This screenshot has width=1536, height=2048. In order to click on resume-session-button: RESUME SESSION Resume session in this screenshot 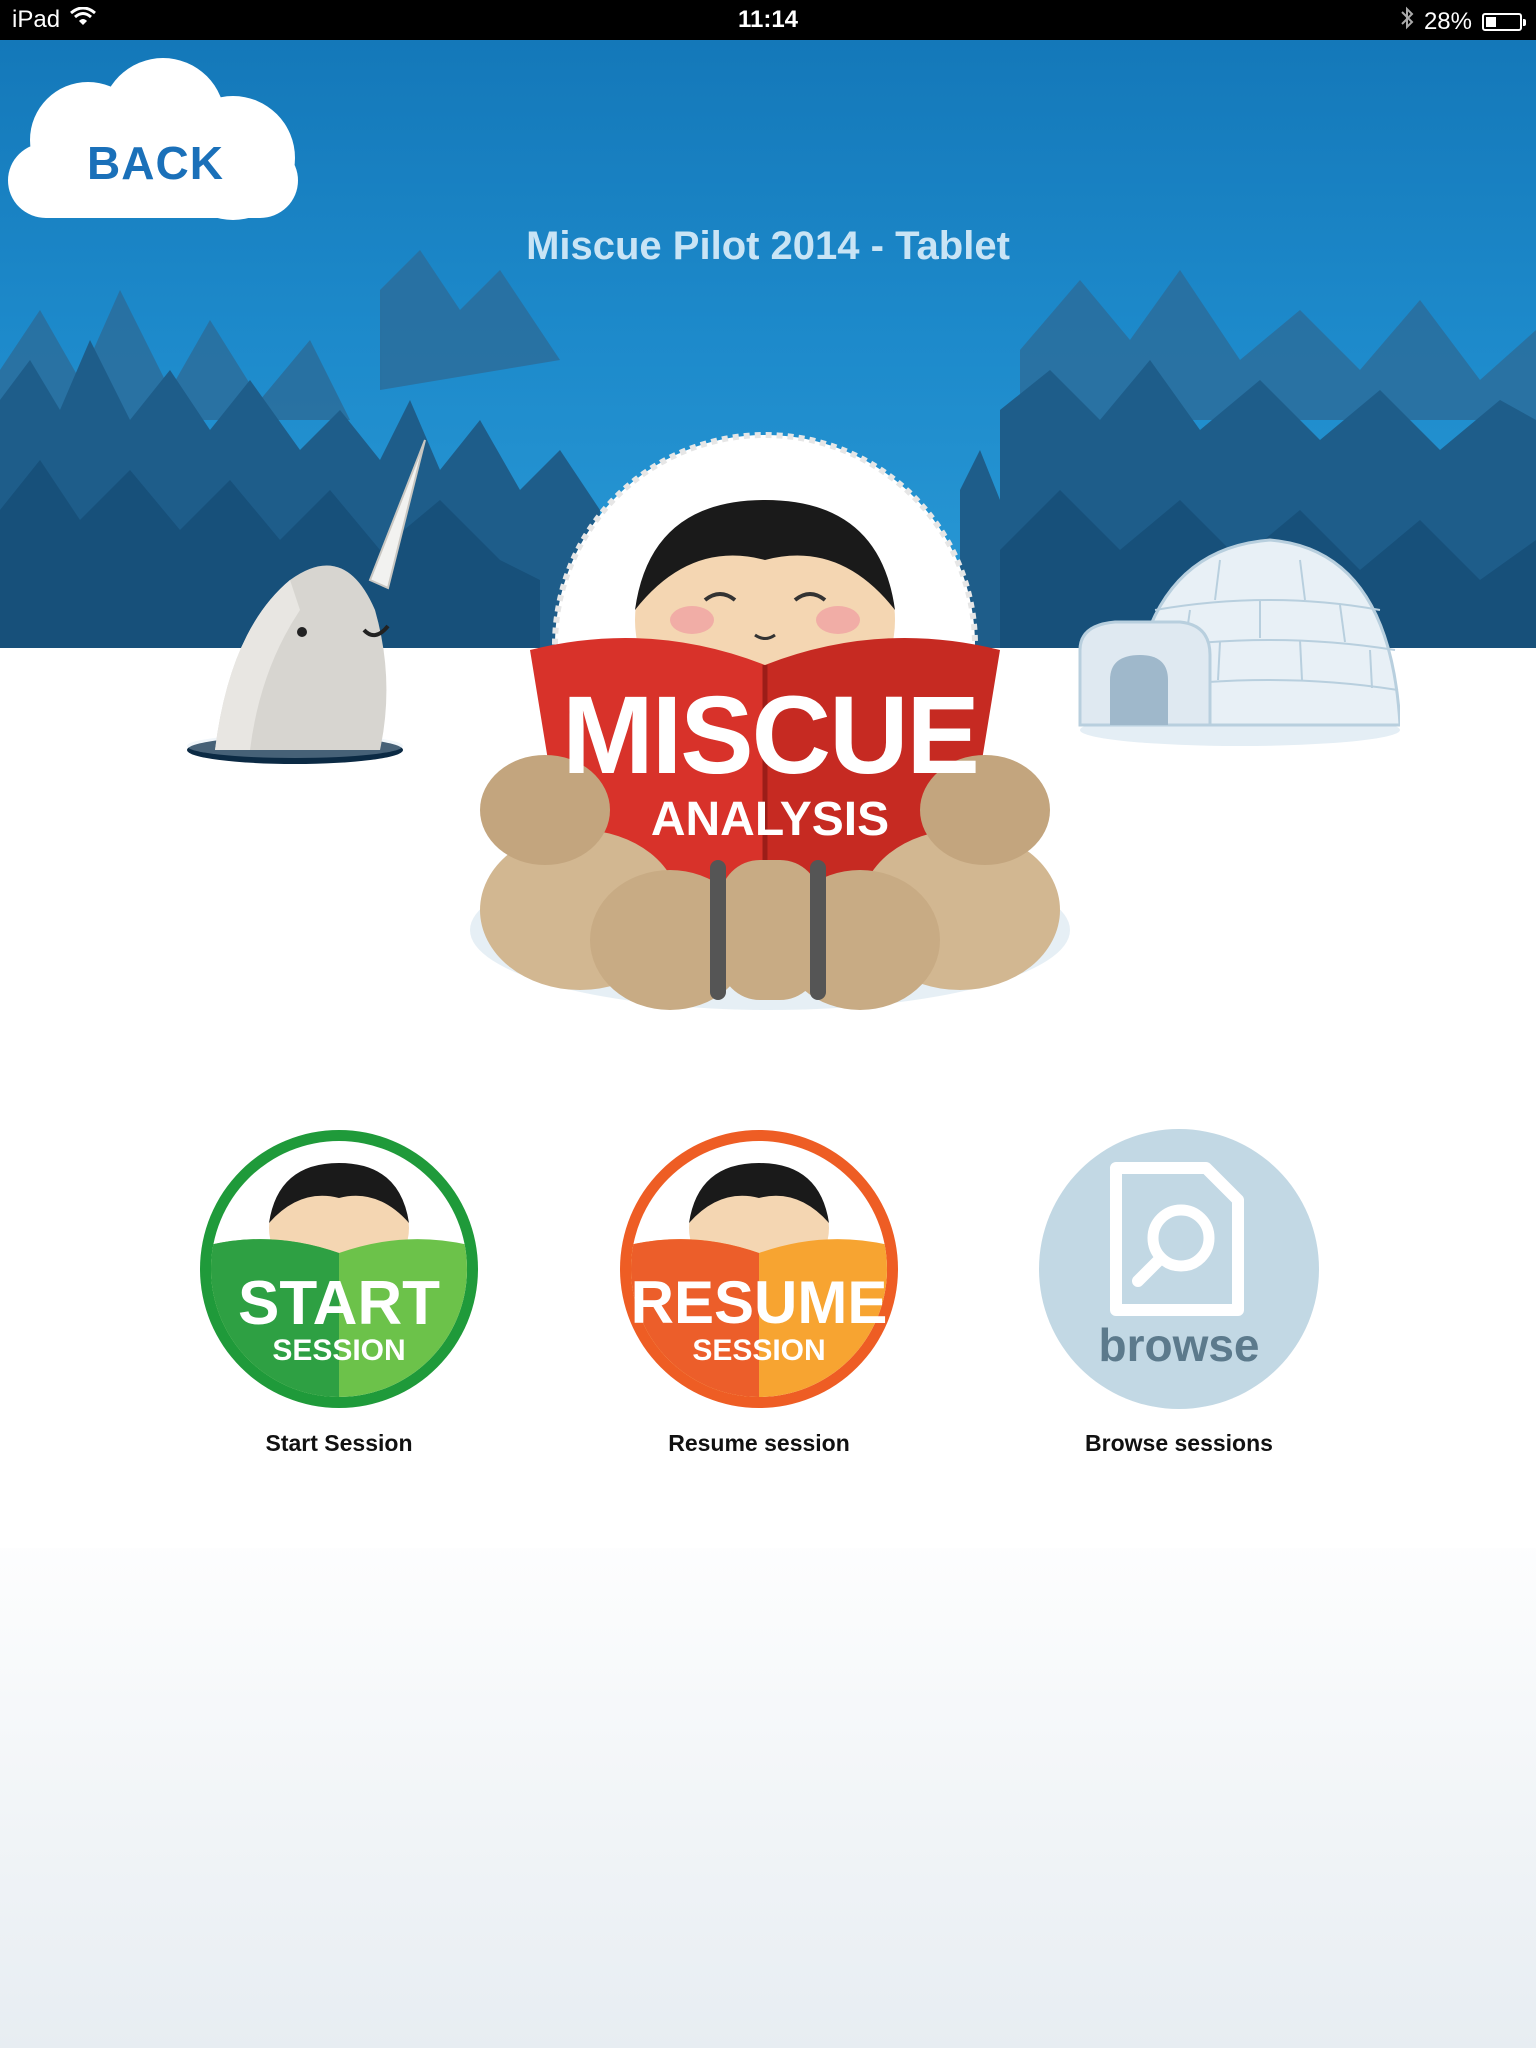, I will do `click(759, 1292)`.